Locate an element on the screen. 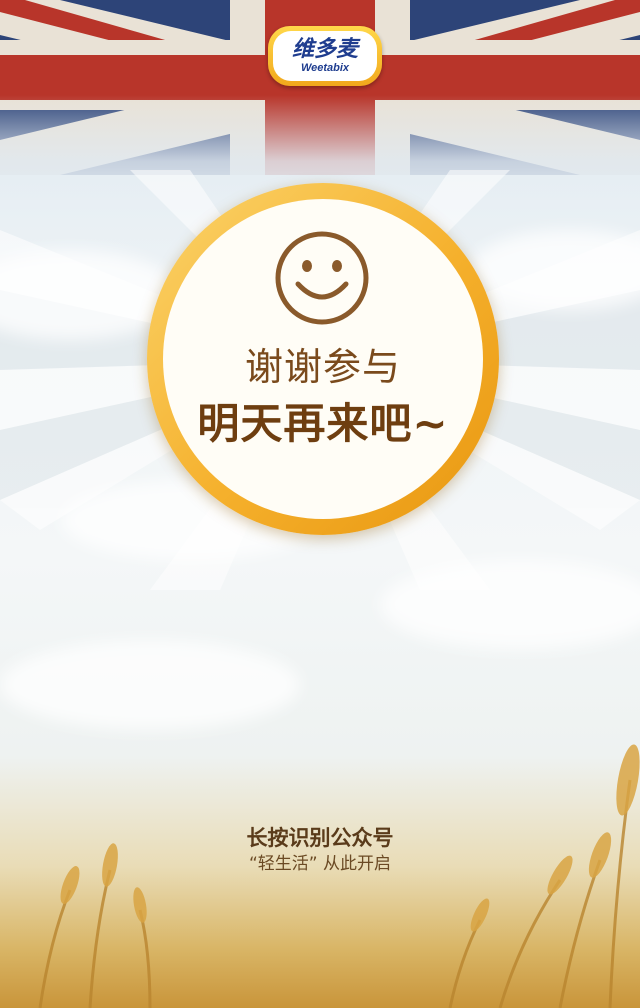  brand-name-en: Weetabix is located at coordinates (325, 67).